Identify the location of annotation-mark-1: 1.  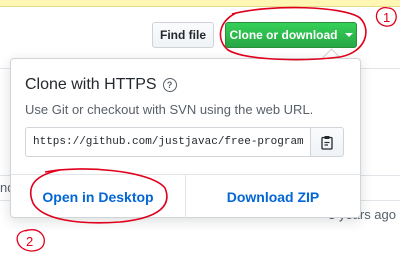
(386, 17).